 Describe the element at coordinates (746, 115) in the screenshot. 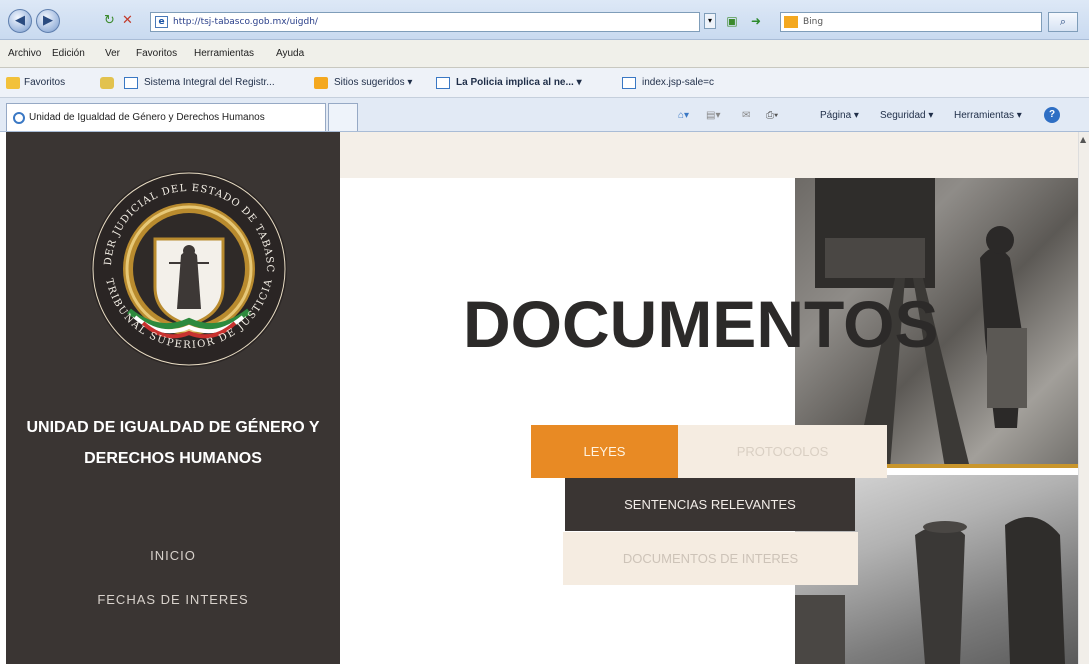

I see `mail-icon: ✉` at that location.